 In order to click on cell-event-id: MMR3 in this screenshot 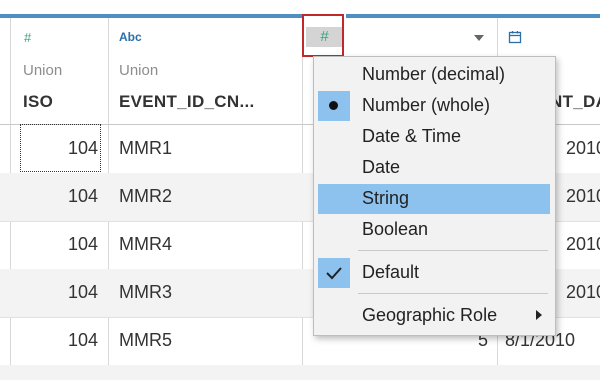, I will do `click(145, 292)`.